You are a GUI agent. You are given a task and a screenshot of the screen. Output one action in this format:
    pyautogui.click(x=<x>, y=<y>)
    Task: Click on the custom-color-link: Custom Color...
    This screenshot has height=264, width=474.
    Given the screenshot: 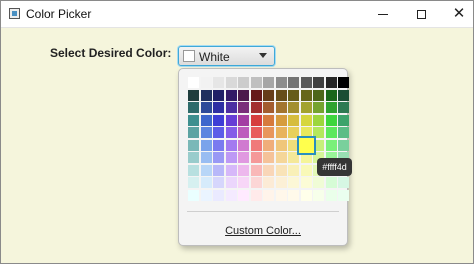 What is the action you would take?
    pyautogui.click(x=263, y=231)
    